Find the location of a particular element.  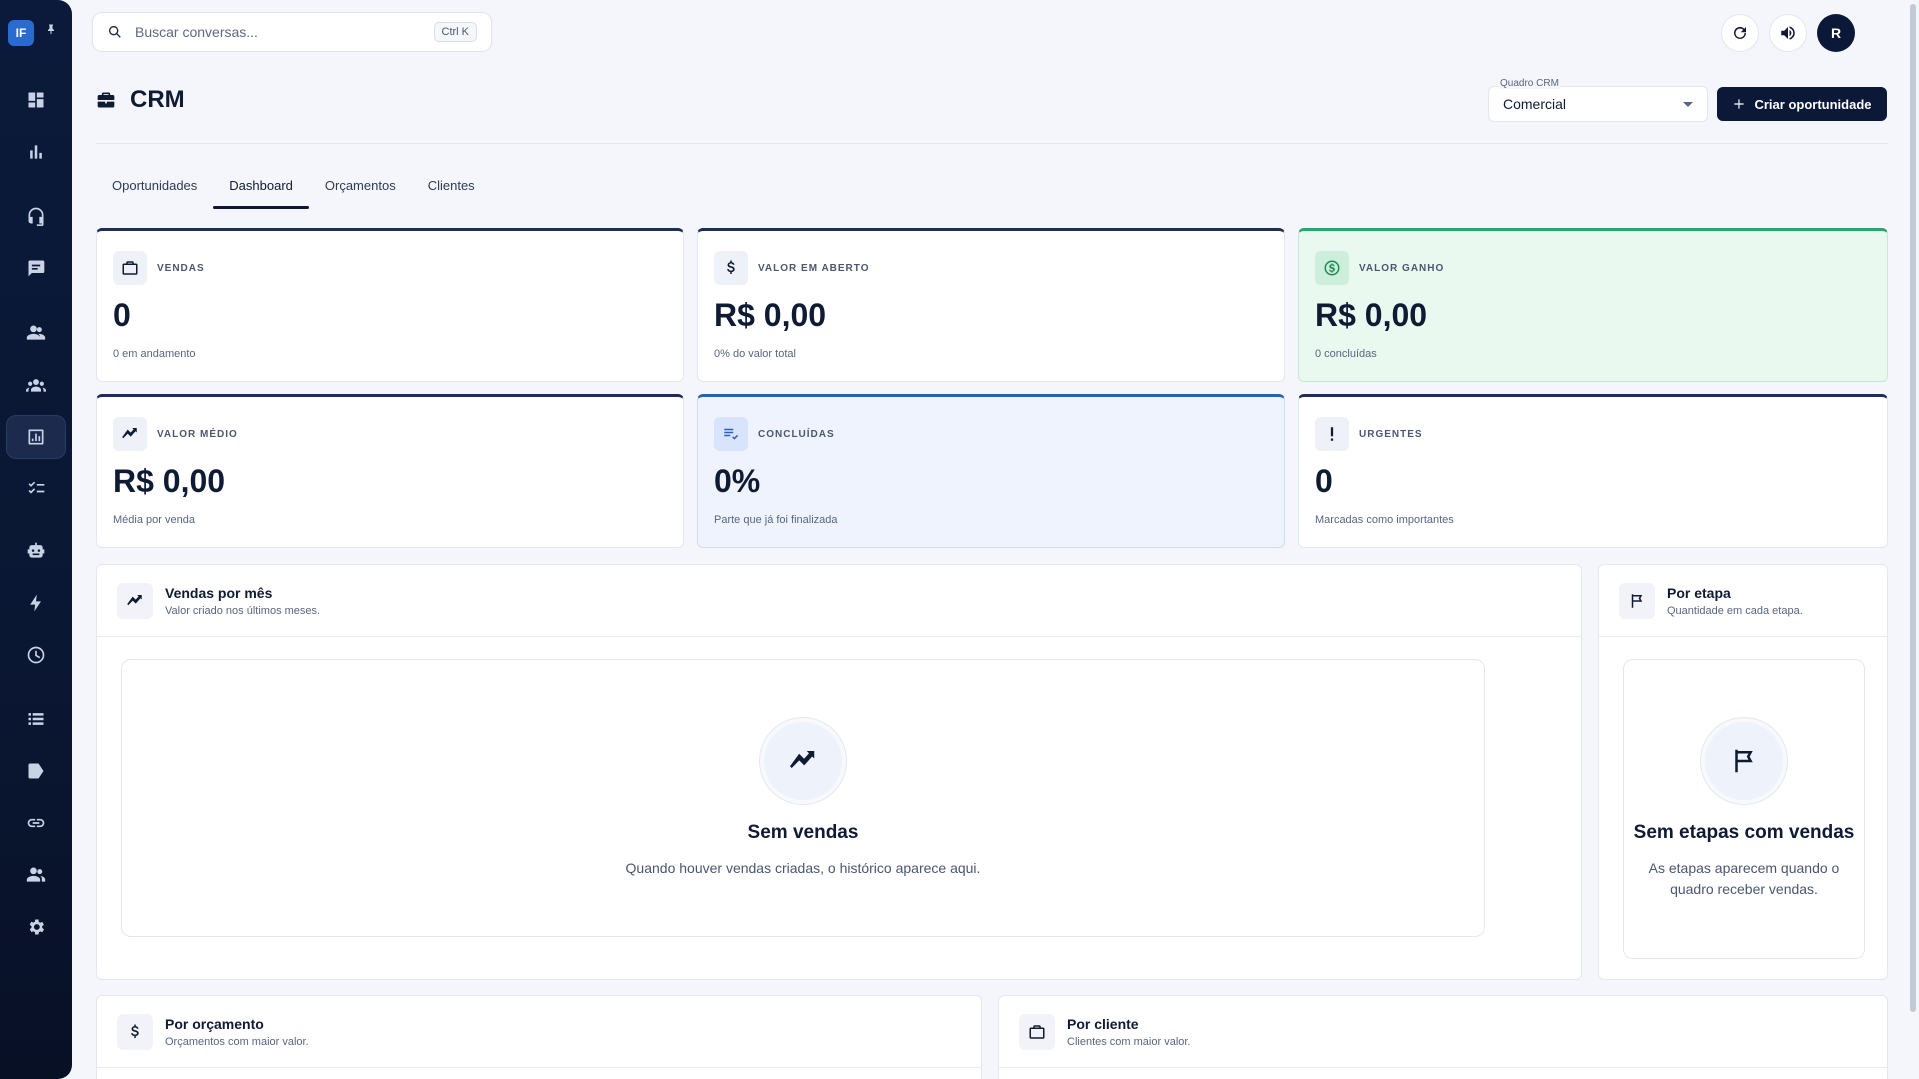

panel-title: Por etapa is located at coordinates (1699, 592).